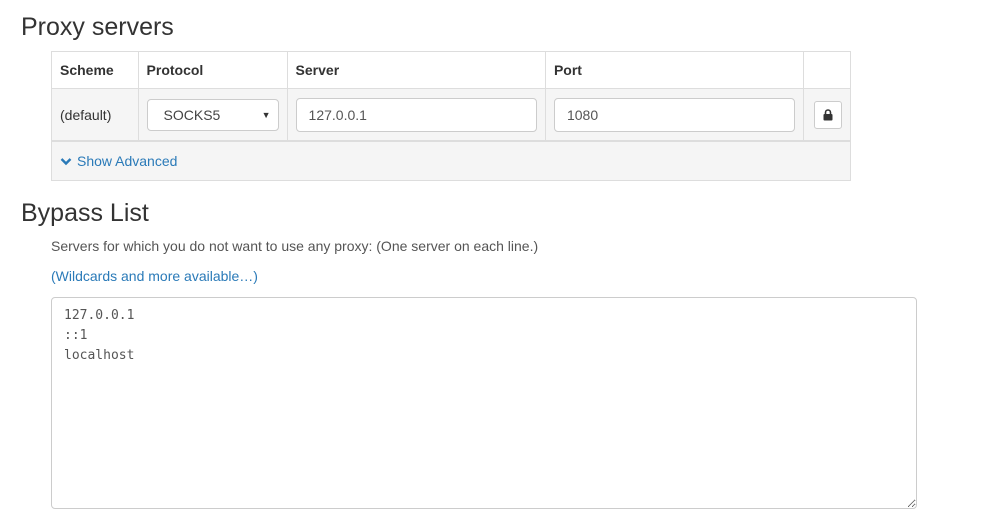  I want to click on port-input, so click(674, 114).